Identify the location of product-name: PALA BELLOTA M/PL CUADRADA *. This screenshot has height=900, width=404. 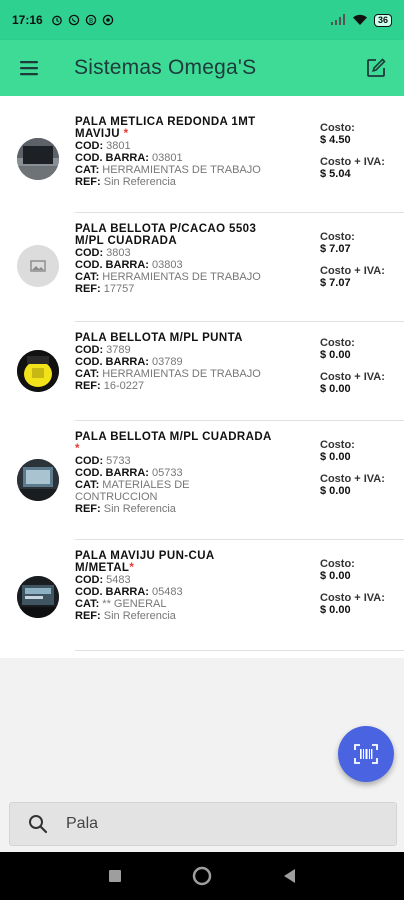
(173, 443).